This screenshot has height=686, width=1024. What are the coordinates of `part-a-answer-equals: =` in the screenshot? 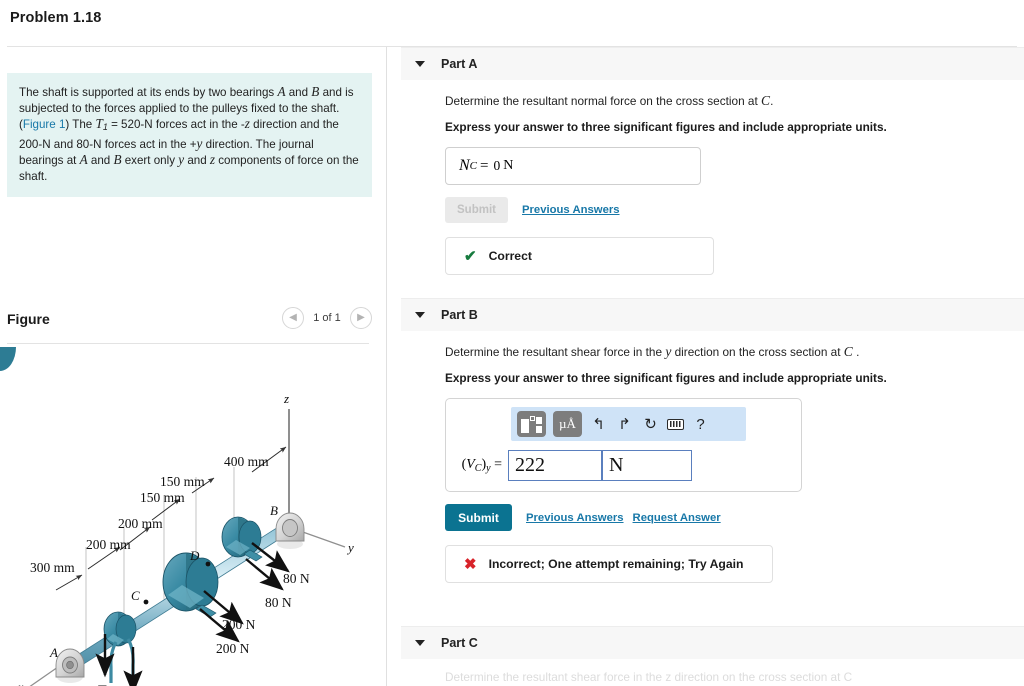 It's located at (484, 165).